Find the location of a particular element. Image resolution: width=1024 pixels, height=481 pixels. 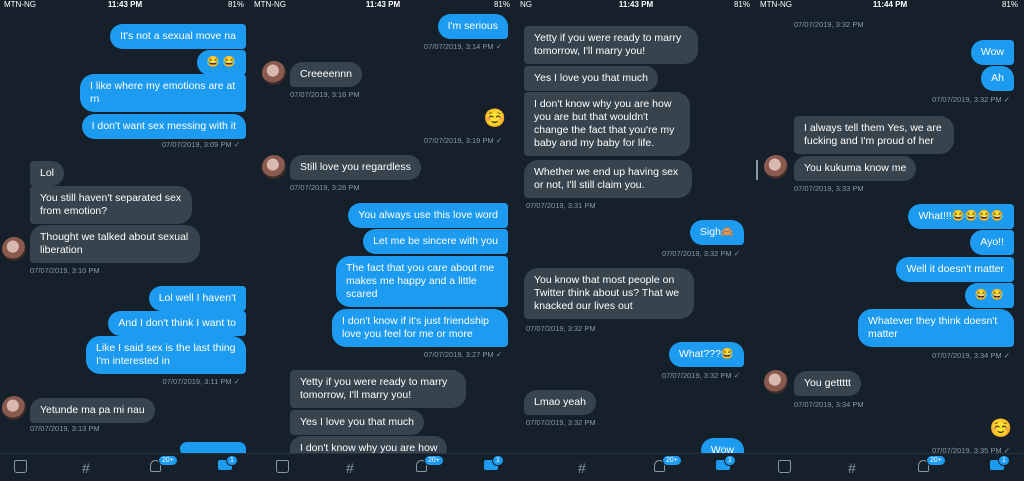

message-bubble: Lmao yeah is located at coordinates (560, 402).